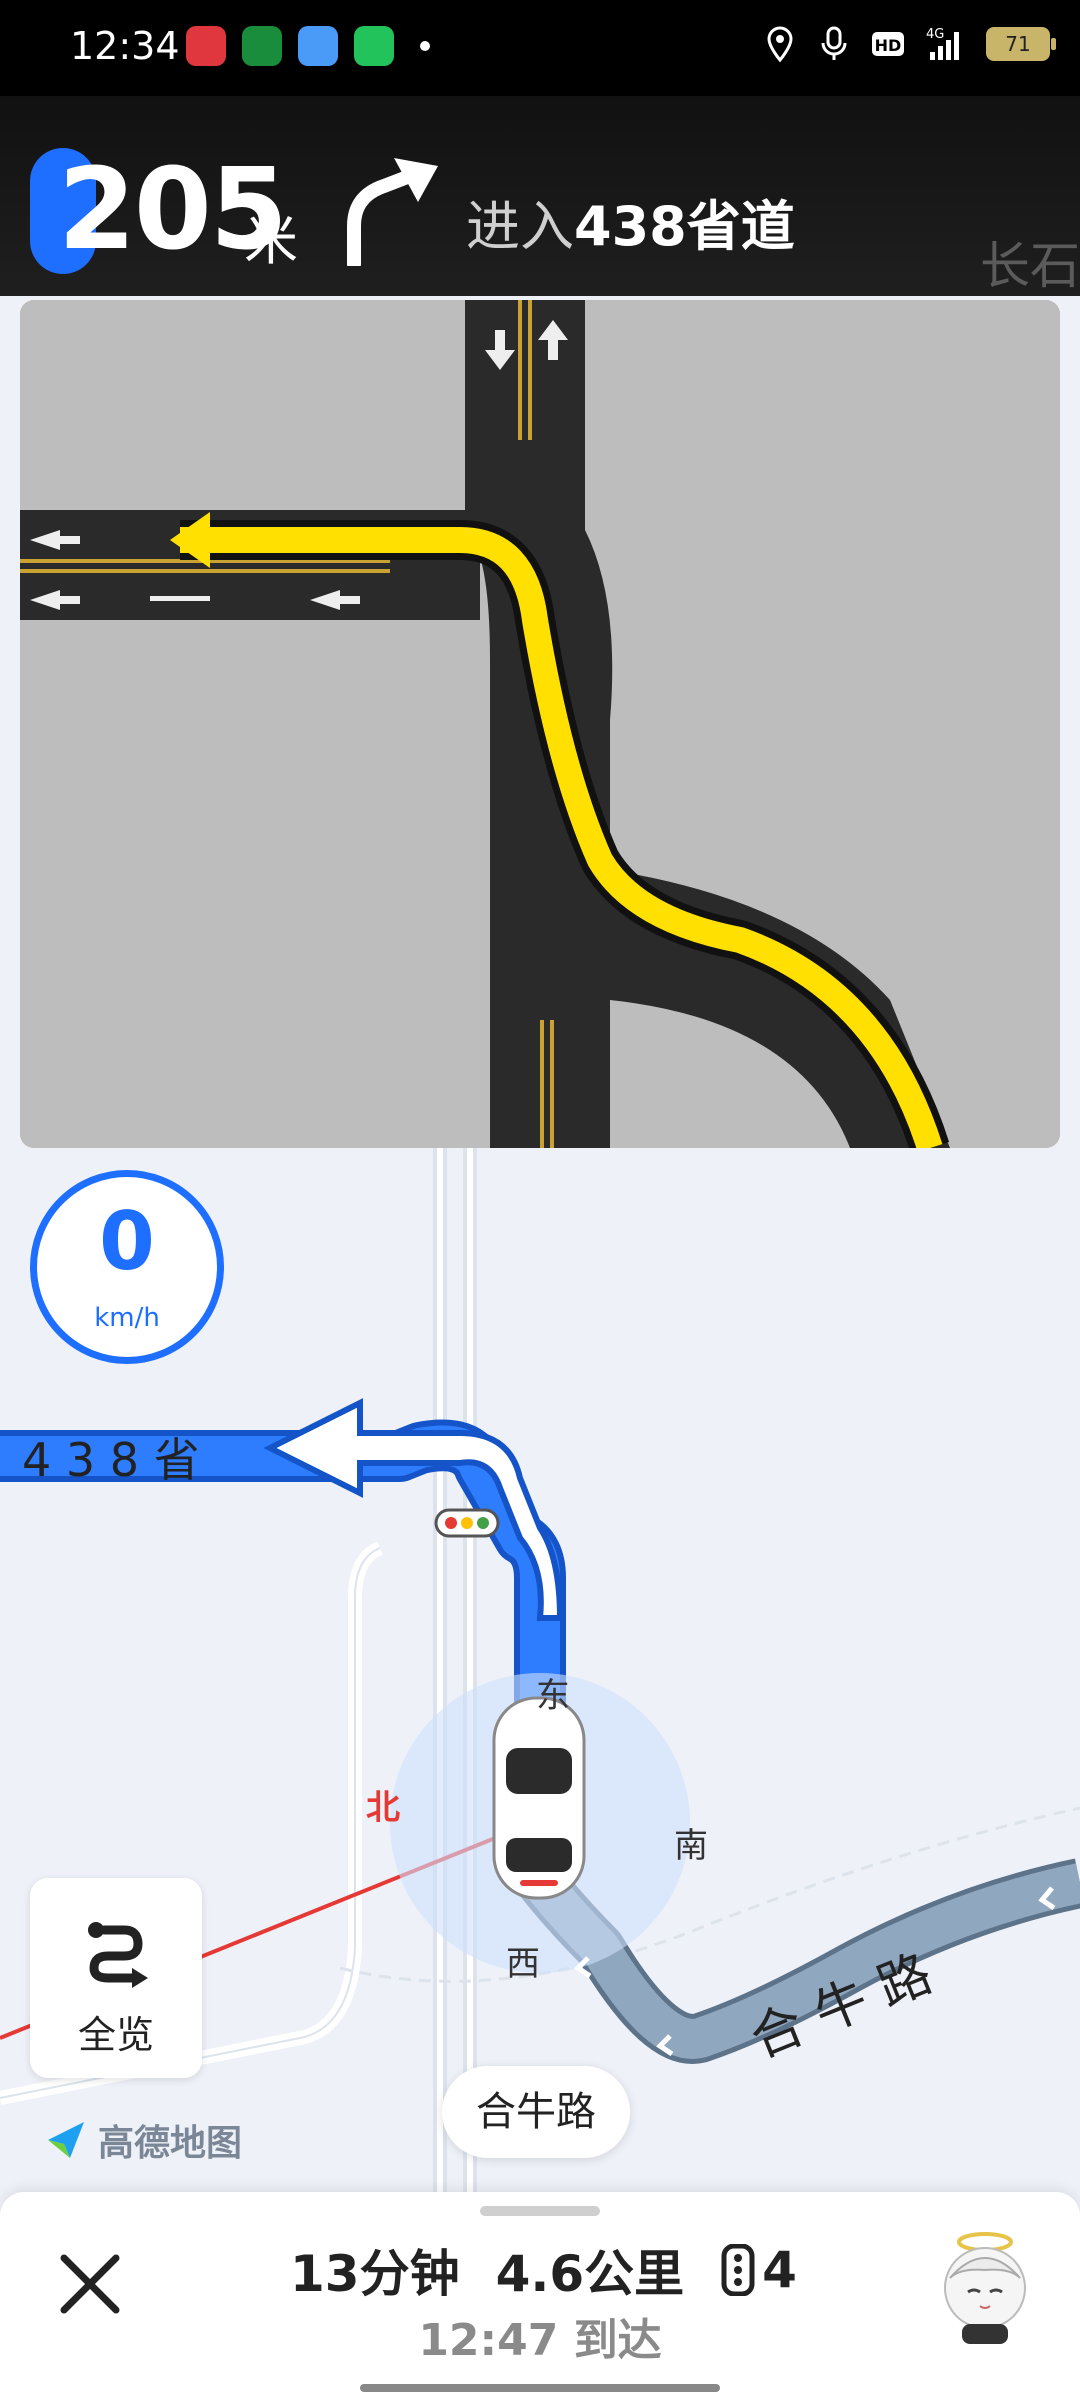  I want to click on svg-text: HD, so click(888, 45).